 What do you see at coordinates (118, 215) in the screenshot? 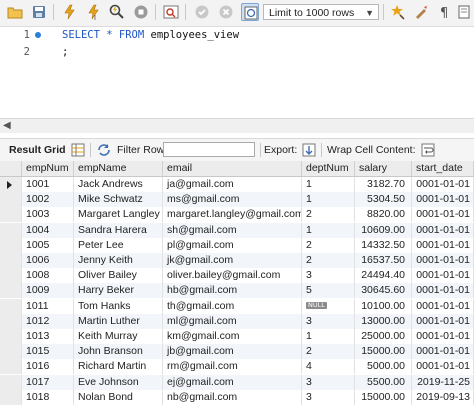
I see `cell-empname: Margaret Langley` at bounding box center [118, 215].